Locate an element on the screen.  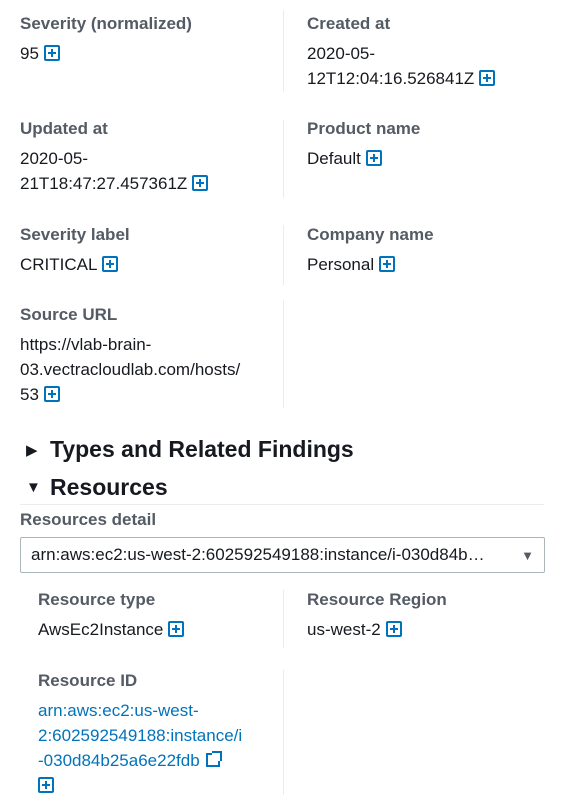
triangle-down-icon: ▼ is located at coordinates (33, 487).